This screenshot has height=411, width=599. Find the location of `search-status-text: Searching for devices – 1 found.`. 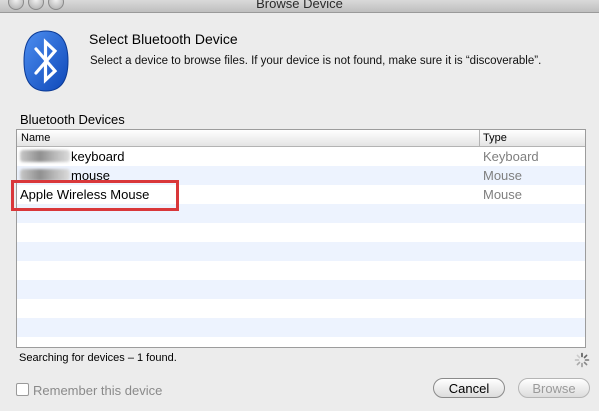

search-status-text: Searching for devices – 1 found. is located at coordinates (98, 358).